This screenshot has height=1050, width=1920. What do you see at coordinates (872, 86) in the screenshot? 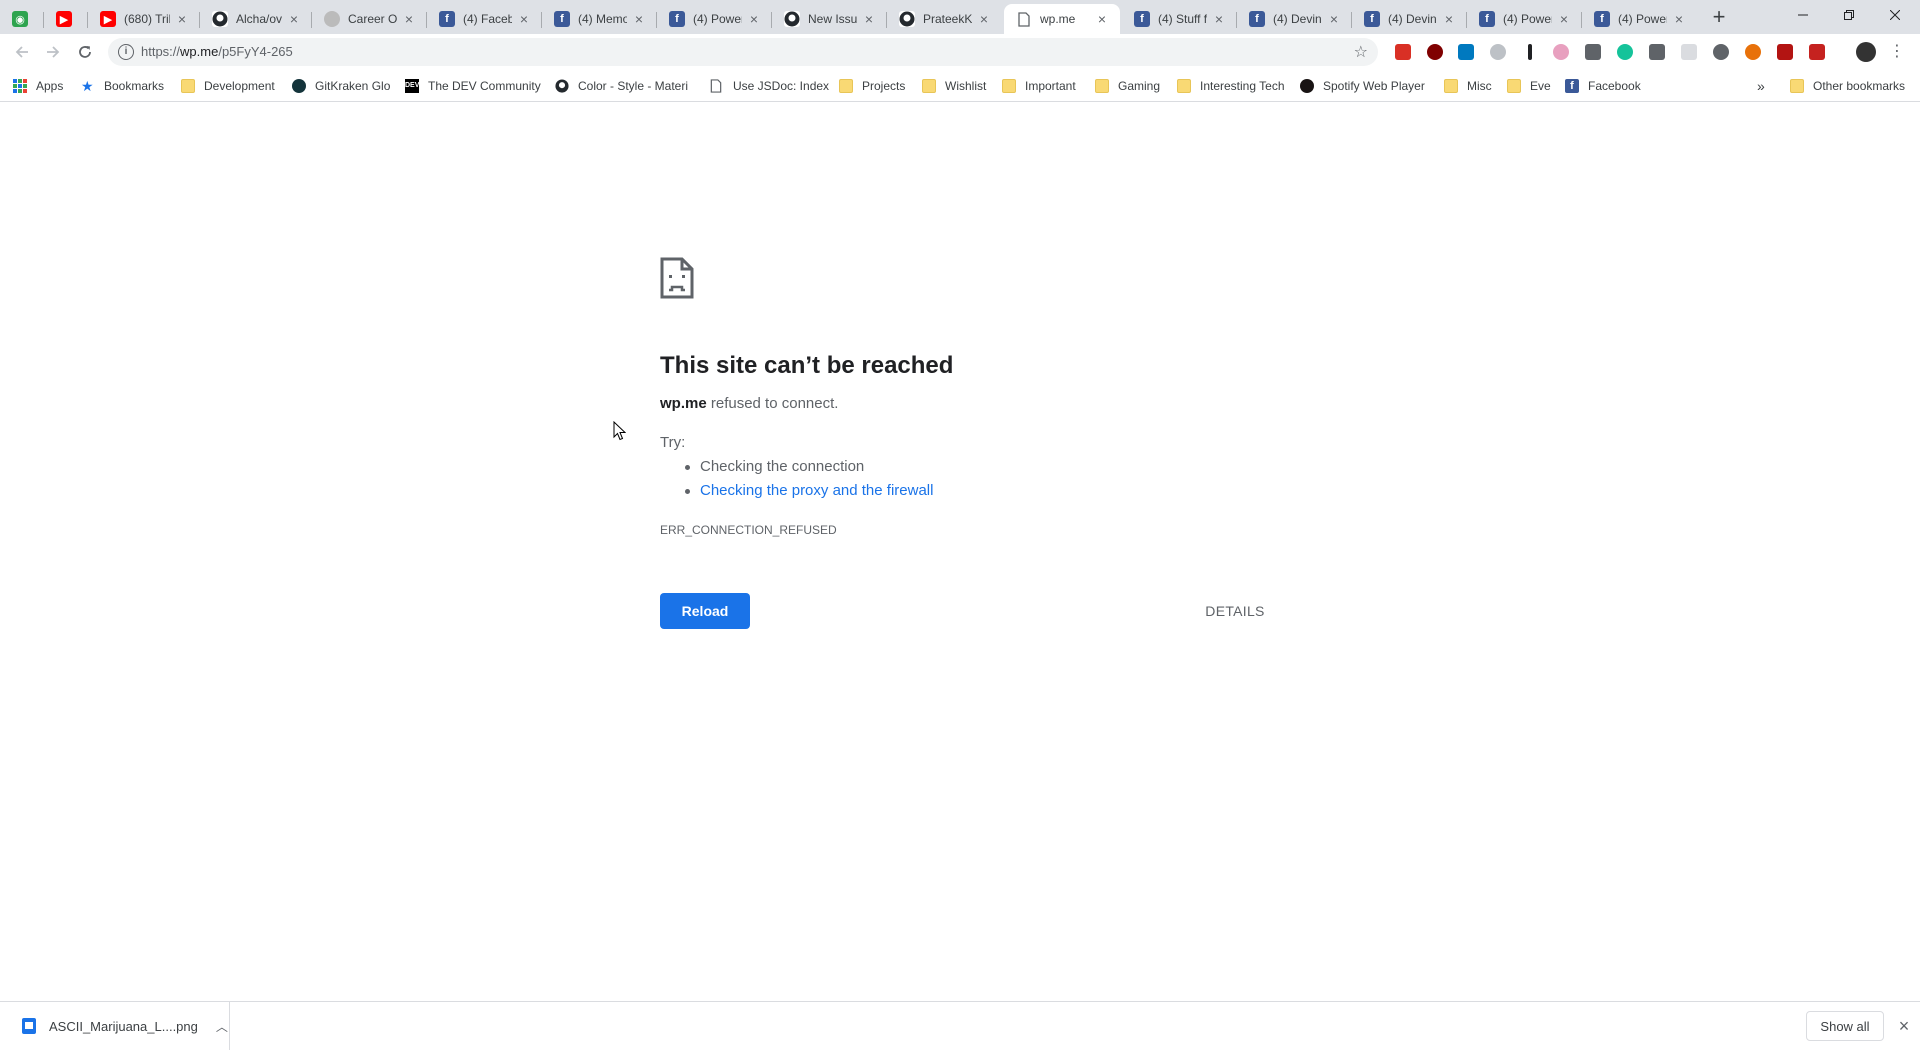
I see `bookmark-projects: Projects` at bounding box center [872, 86].